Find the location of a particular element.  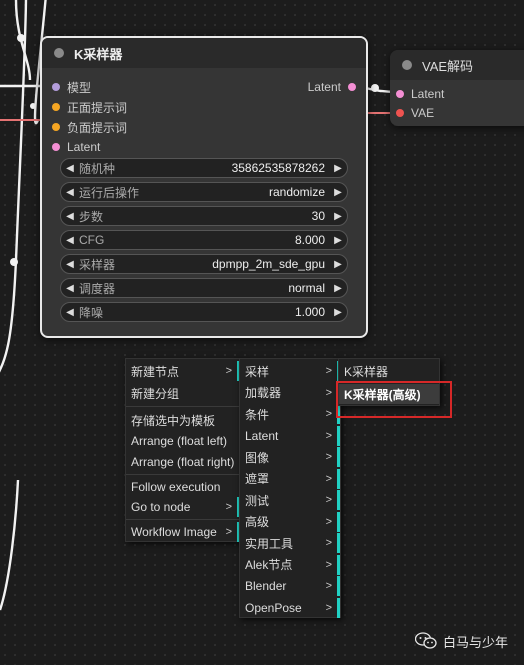

menu-item-label: 新建节点 is located at coordinates (155, 371).